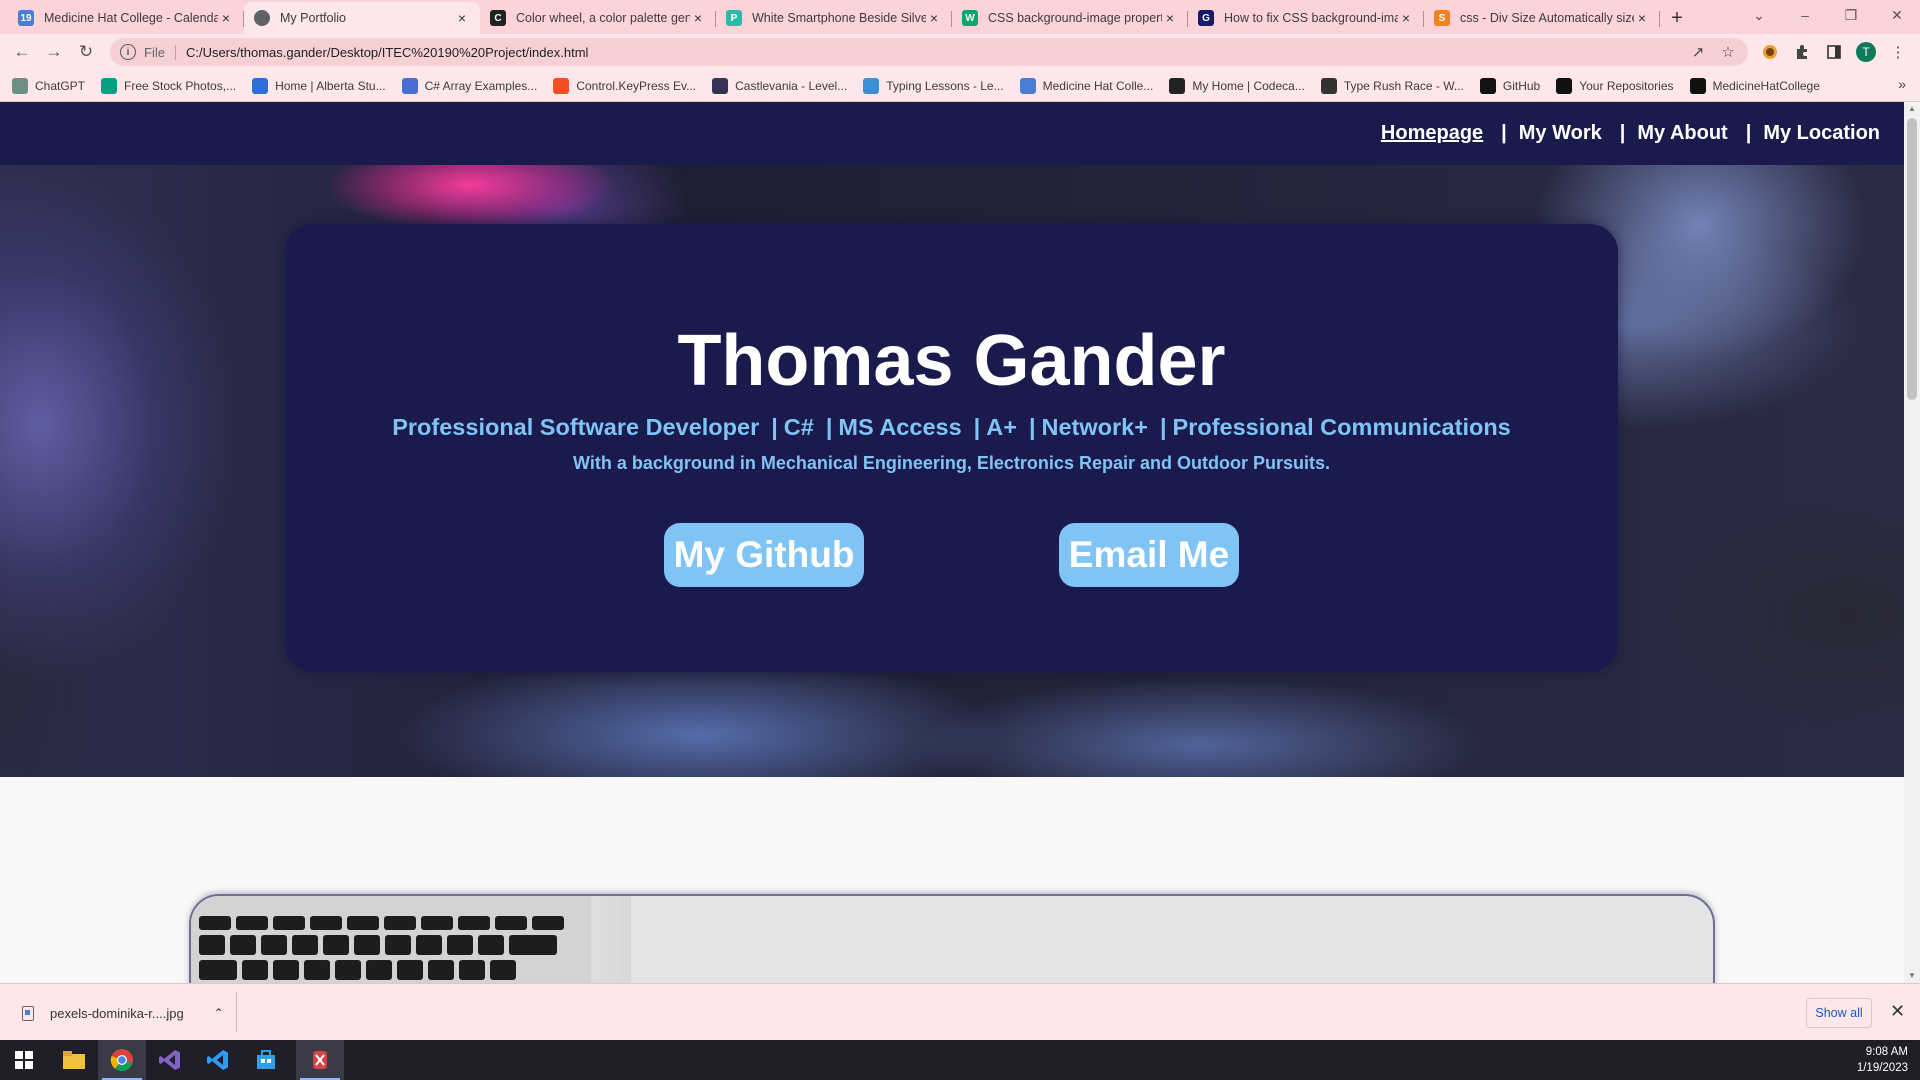 Image resolution: width=1920 pixels, height=1080 pixels. Describe the element at coordinates (362, 18) in the screenshot. I see `browser-tab: My Portfolio ×` at that location.